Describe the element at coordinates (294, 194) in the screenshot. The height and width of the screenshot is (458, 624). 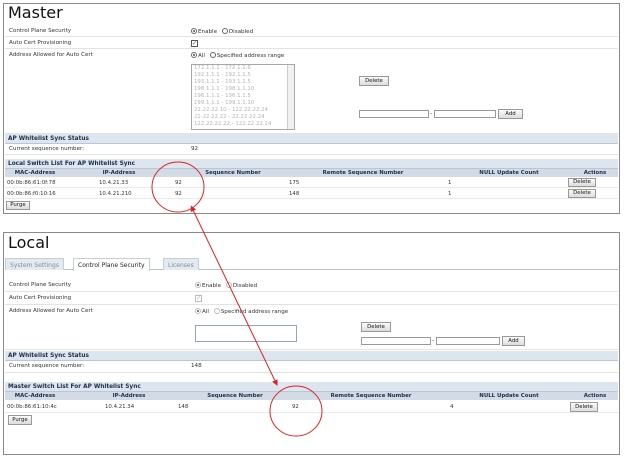
I see `cell-remote-seq: 148` at that location.